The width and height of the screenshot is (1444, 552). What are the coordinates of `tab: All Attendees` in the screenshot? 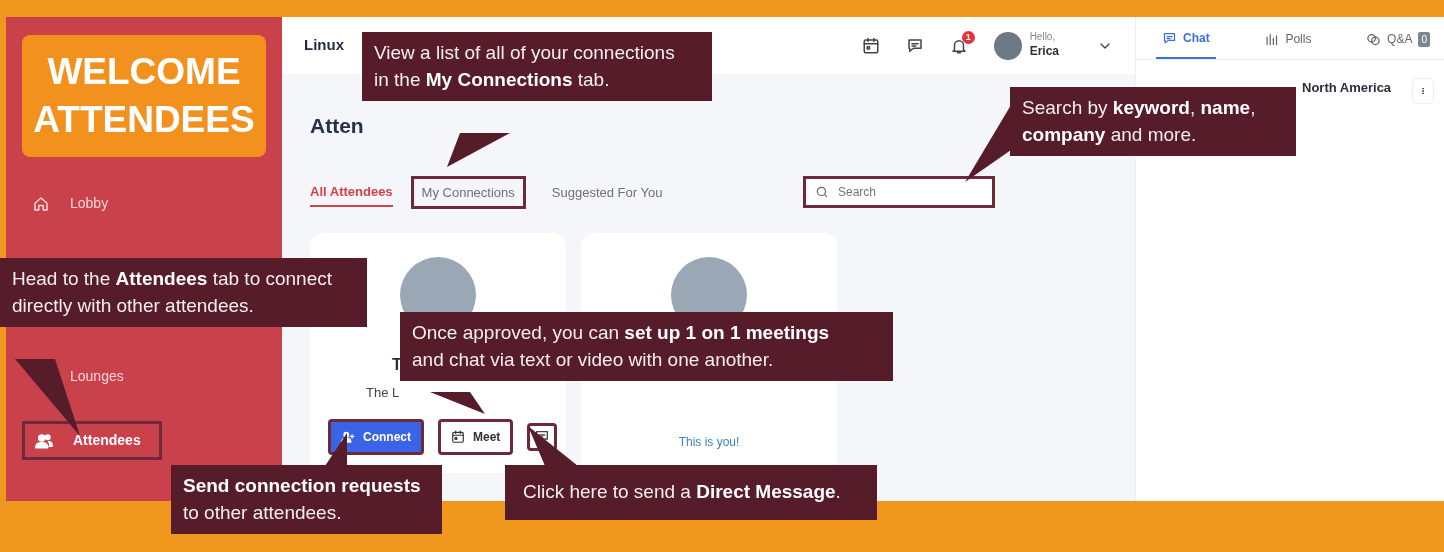 It's located at (351, 192).